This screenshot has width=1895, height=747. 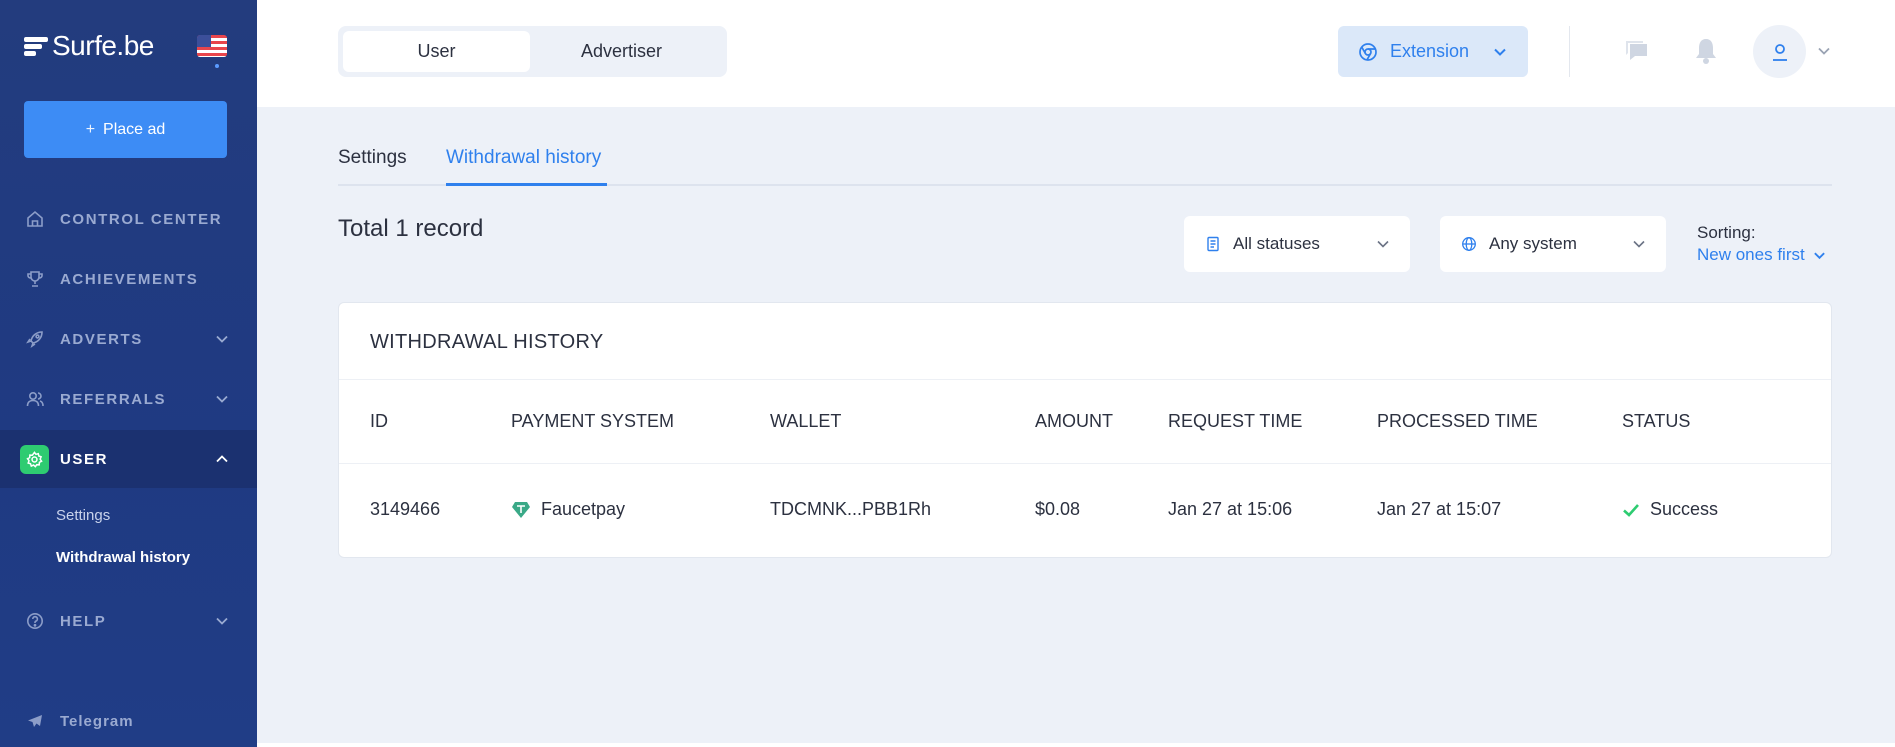 I want to click on payment-system-name: Faucetpay, so click(x=583, y=509).